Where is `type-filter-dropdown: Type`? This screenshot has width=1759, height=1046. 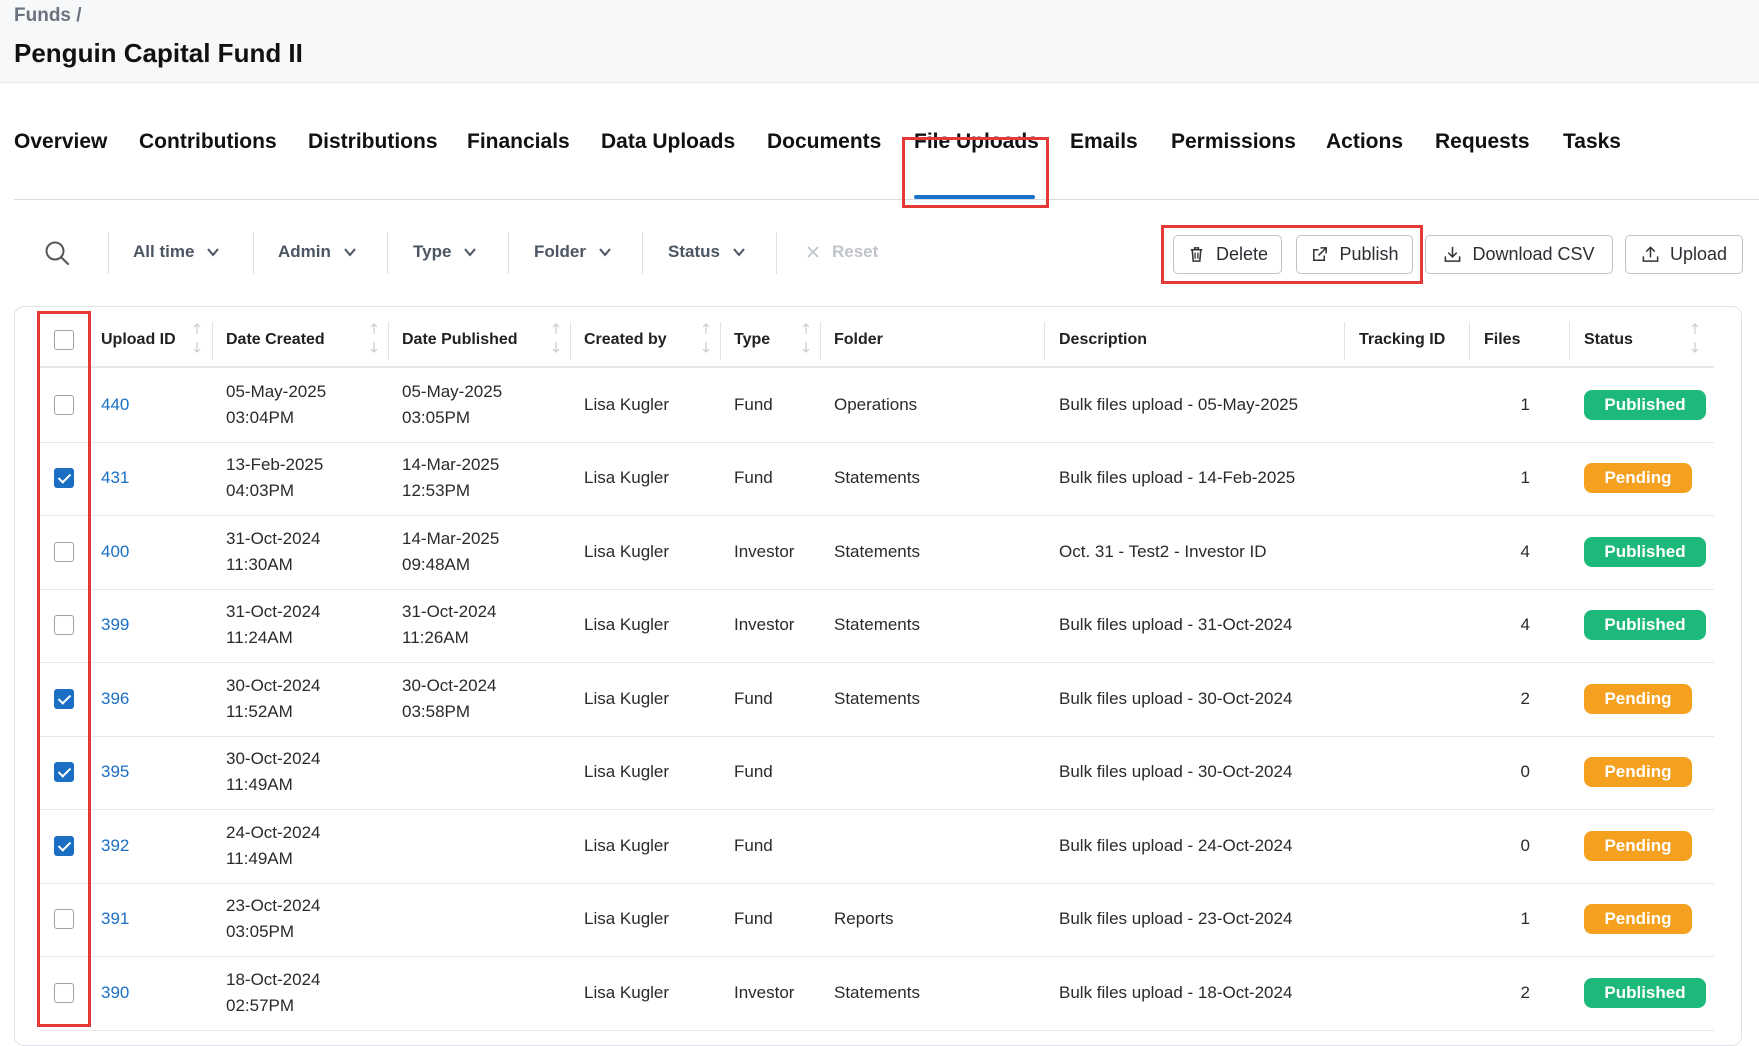 type-filter-dropdown: Type is located at coordinates (445, 252).